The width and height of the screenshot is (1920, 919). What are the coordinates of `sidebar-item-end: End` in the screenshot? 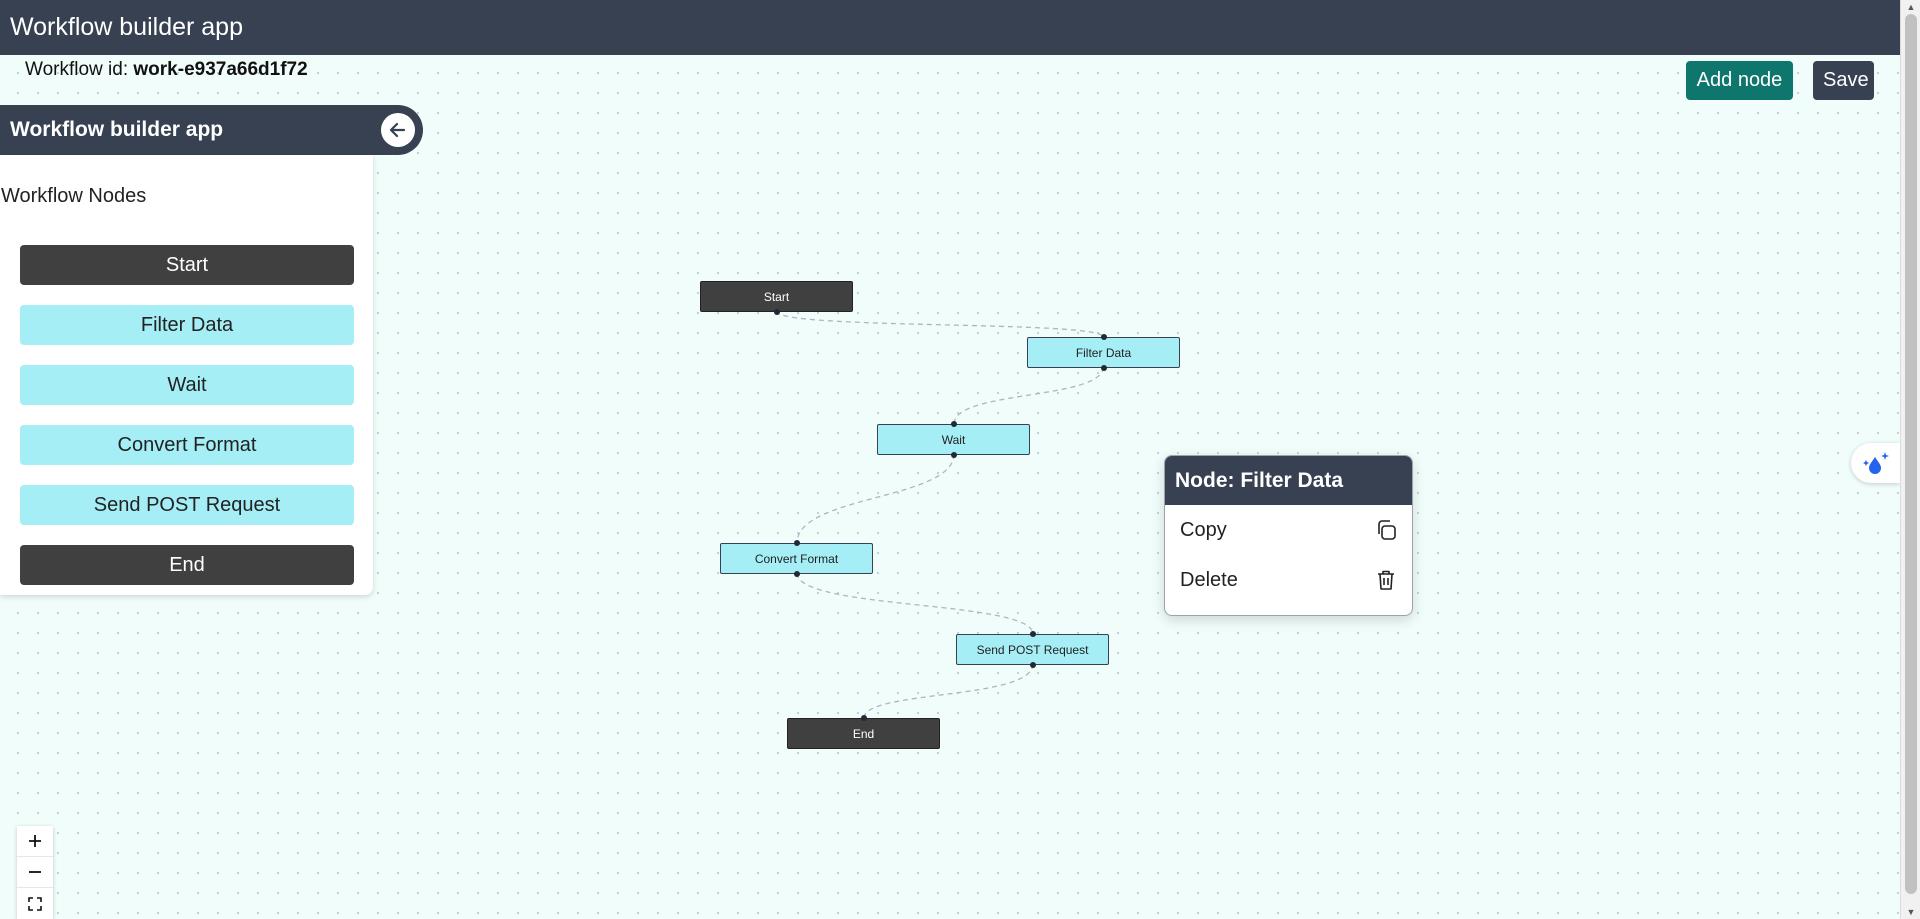 It's located at (187, 565).